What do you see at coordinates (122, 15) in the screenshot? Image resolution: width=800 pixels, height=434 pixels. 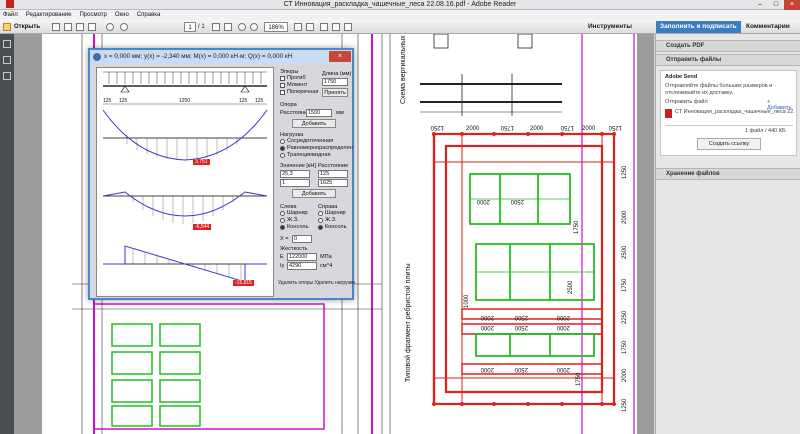 I see `menu-window: Окно` at bounding box center [122, 15].